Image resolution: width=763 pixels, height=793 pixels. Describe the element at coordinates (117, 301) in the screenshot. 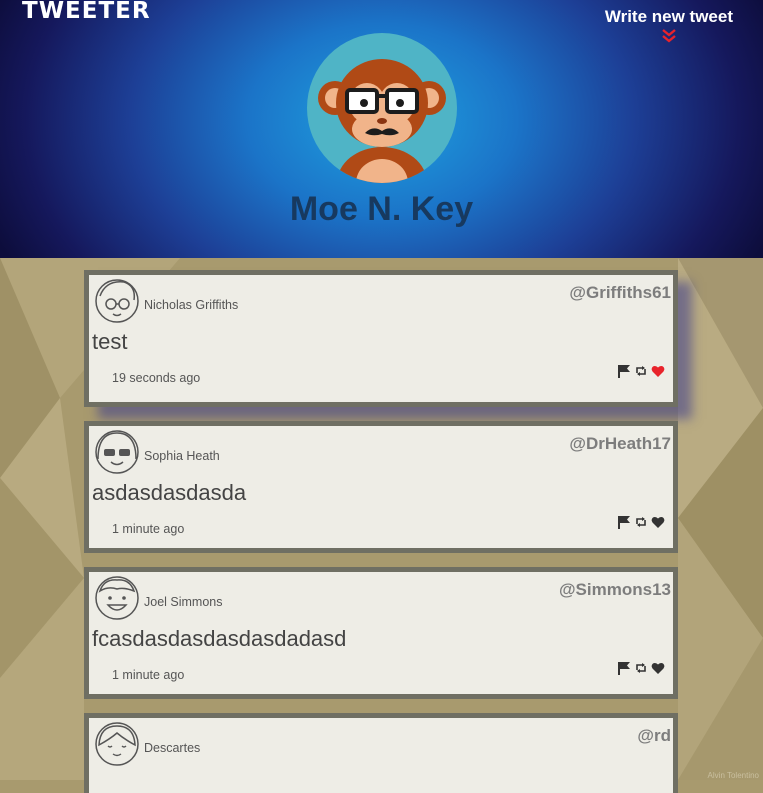

I see `glasses-person-icon` at that location.